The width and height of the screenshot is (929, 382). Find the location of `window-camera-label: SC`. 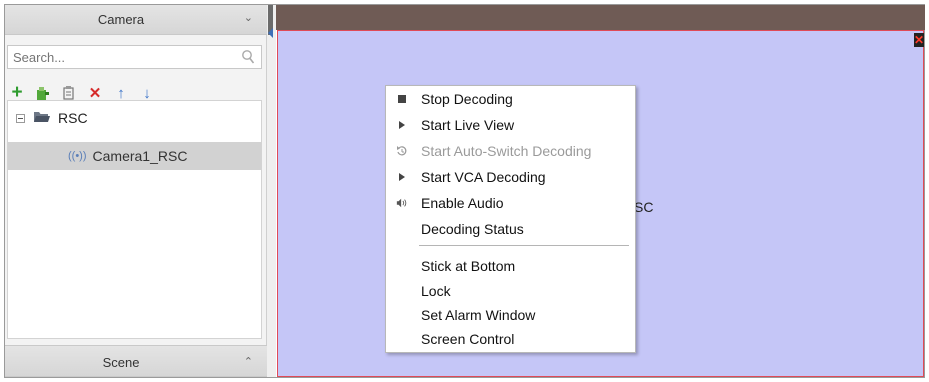

window-camera-label: SC is located at coordinates (644, 207).